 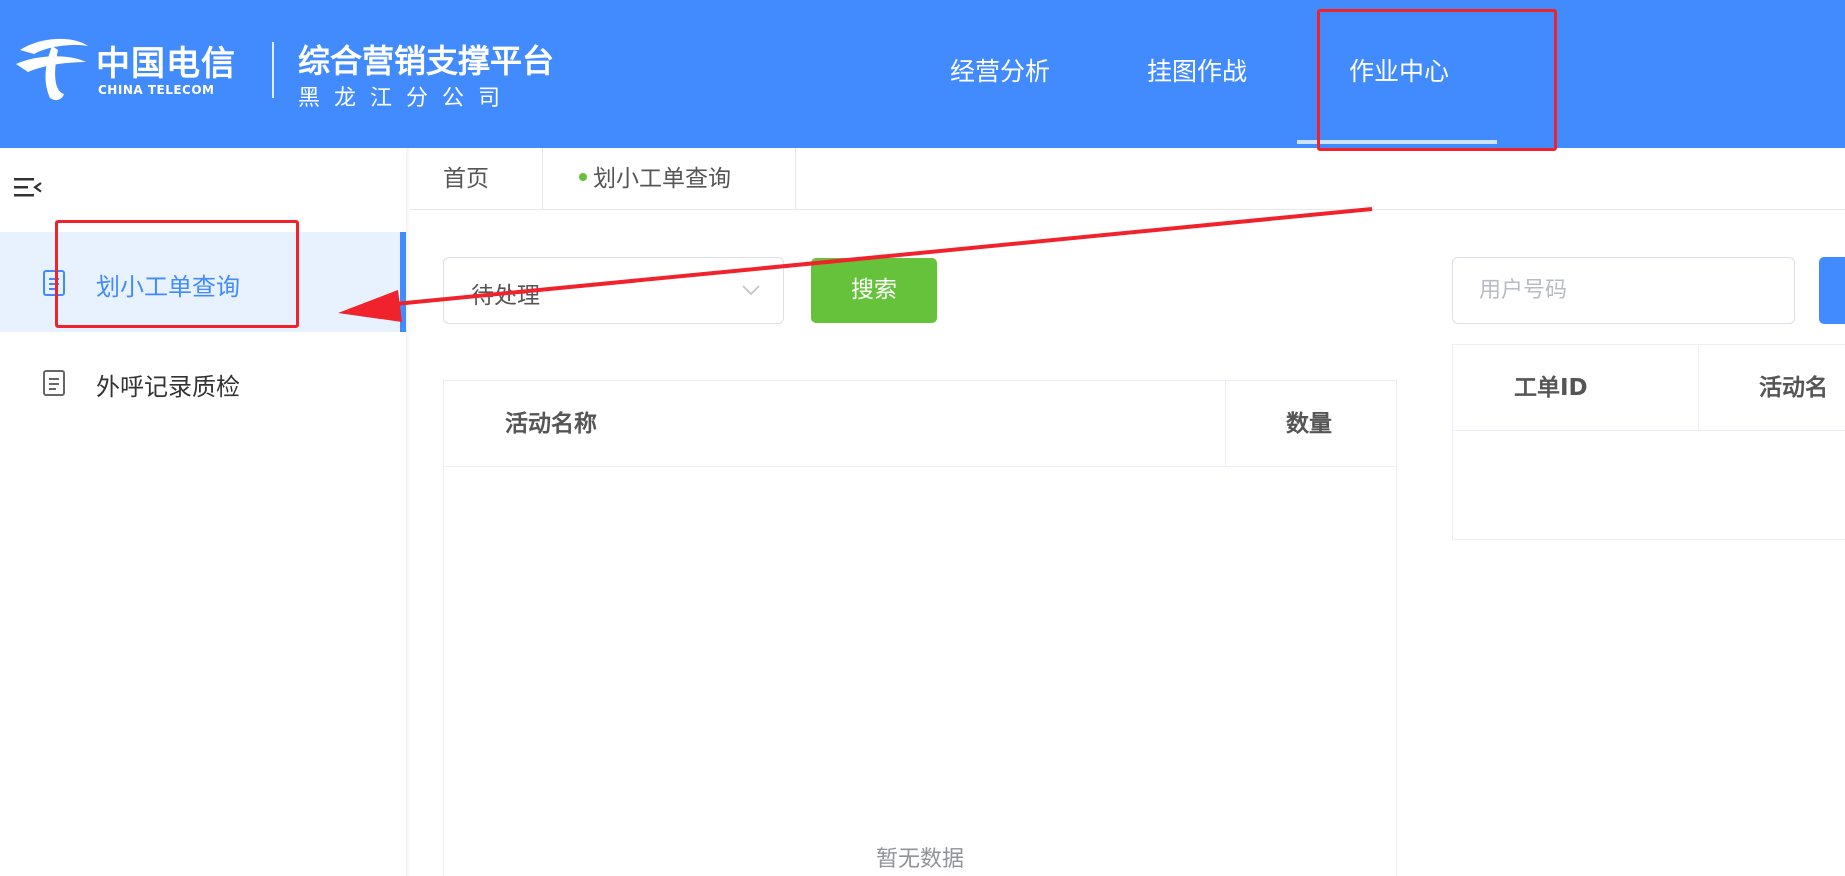 What do you see at coordinates (1309, 424) in the screenshot?
I see `column-header-quantity: 数量` at bounding box center [1309, 424].